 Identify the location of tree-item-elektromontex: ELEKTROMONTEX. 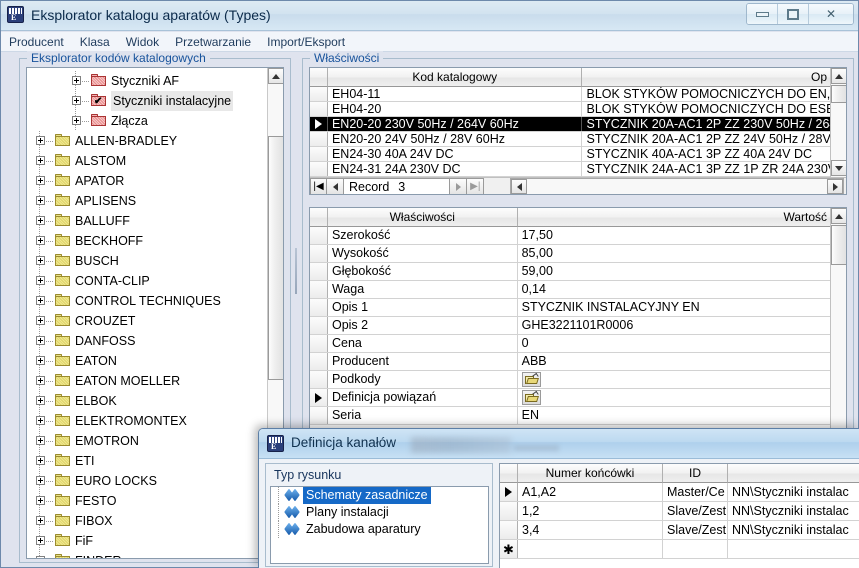
(147, 421).